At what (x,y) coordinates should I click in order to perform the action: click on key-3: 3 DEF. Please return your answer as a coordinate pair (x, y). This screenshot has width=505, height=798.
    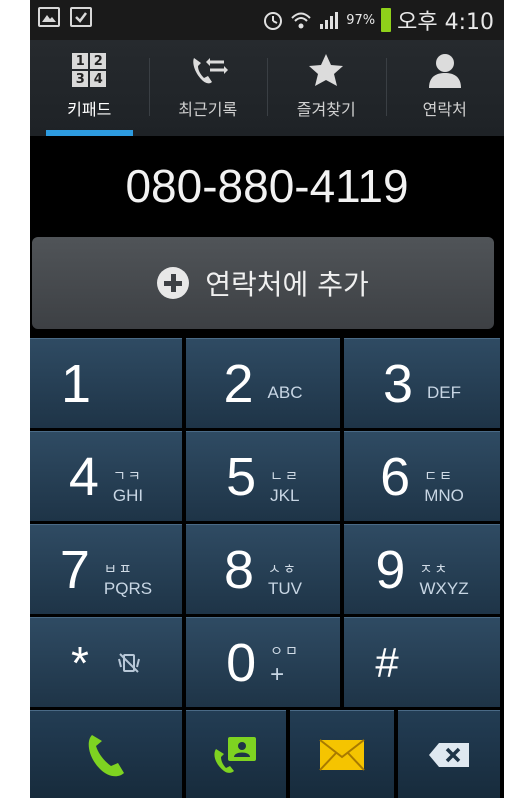
    Looking at the image, I should click on (422, 383).